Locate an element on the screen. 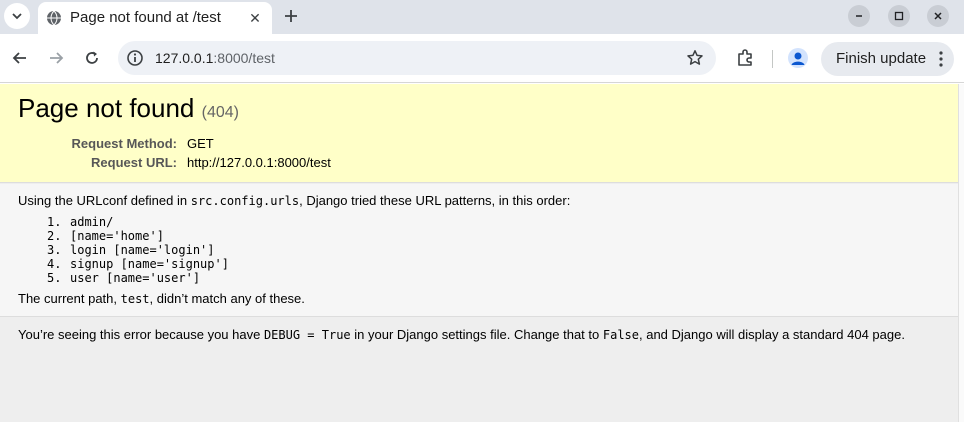 This screenshot has height=422, width=964. avatar is located at coordinates (798, 58).